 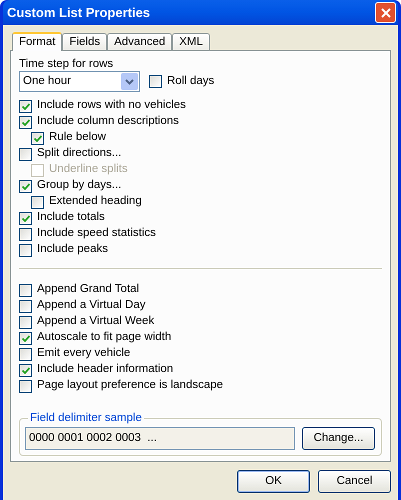 I want to click on time-step-dropdown: One hour, so click(x=79, y=81).